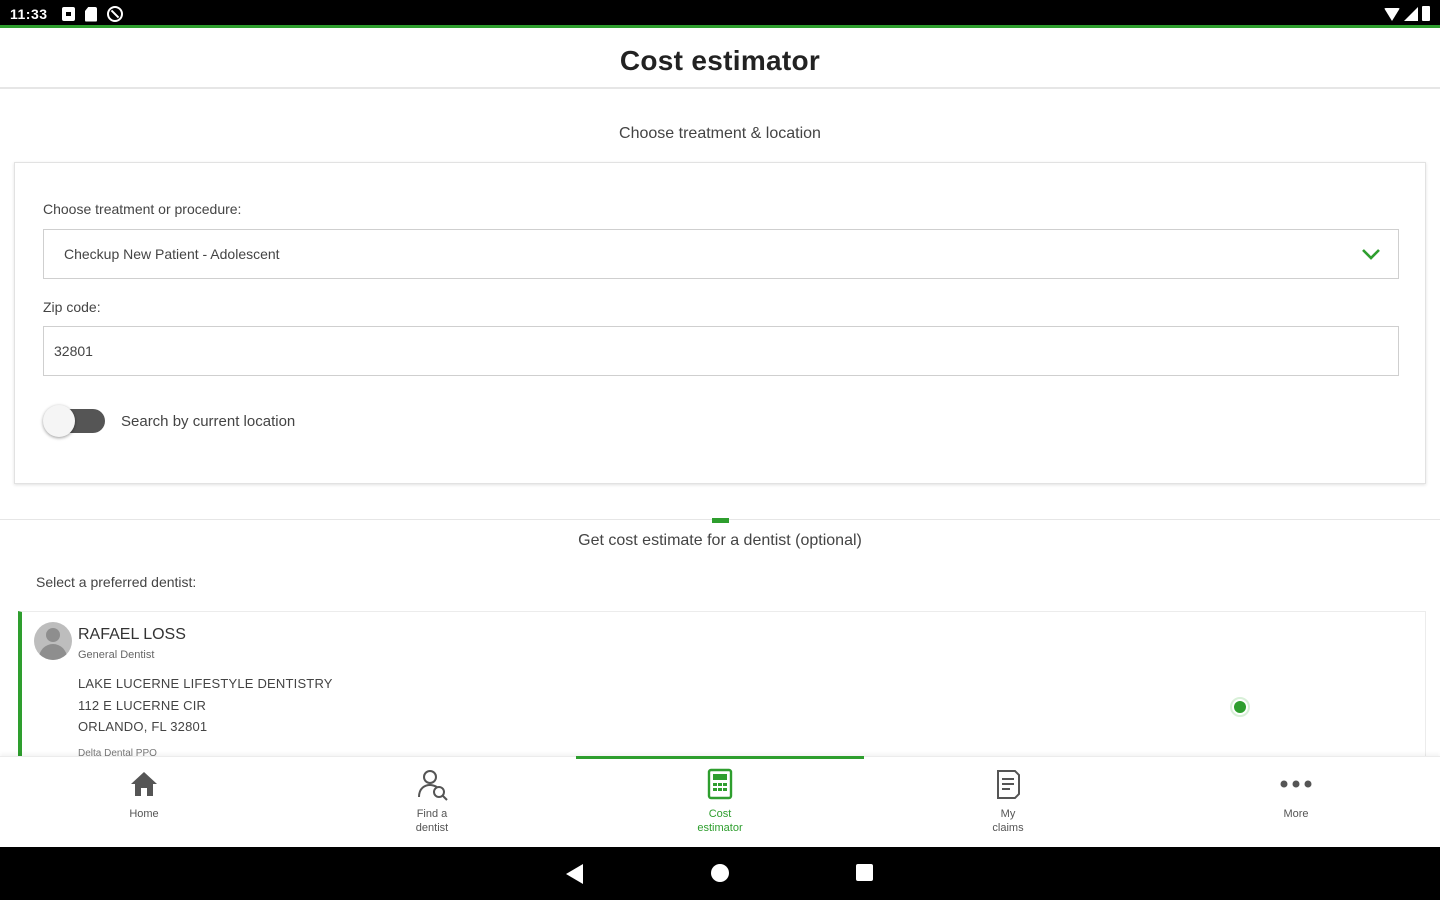 Image resolution: width=1440 pixels, height=900 pixels. I want to click on chevron-down-icon, so click(1371, 254).